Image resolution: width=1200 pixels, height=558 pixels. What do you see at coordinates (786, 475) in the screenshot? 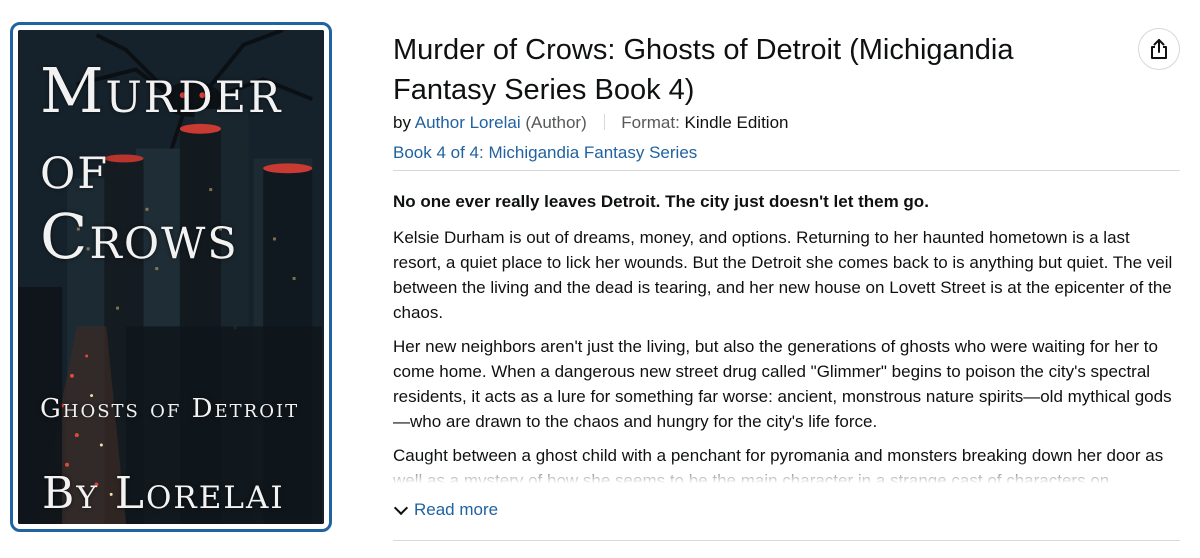
I see `description-fade` at bounding box center [786, 475].